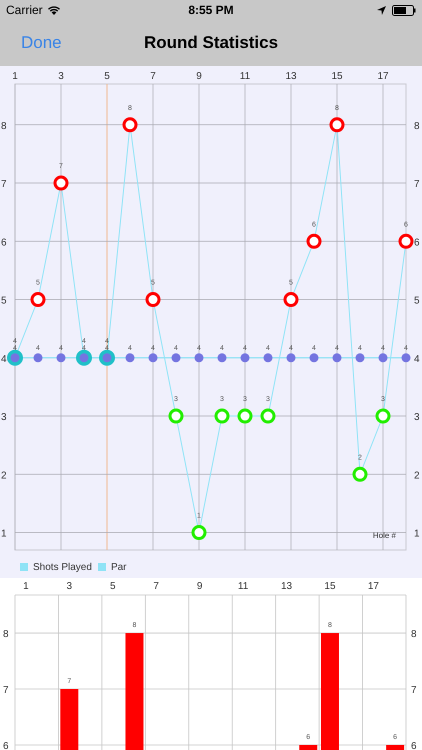 Image resolution: width=422 pixels, height=750 pixels. Describe the element at coordinates (404, 10) in the screenshot. I see `battery-icon` at that location.